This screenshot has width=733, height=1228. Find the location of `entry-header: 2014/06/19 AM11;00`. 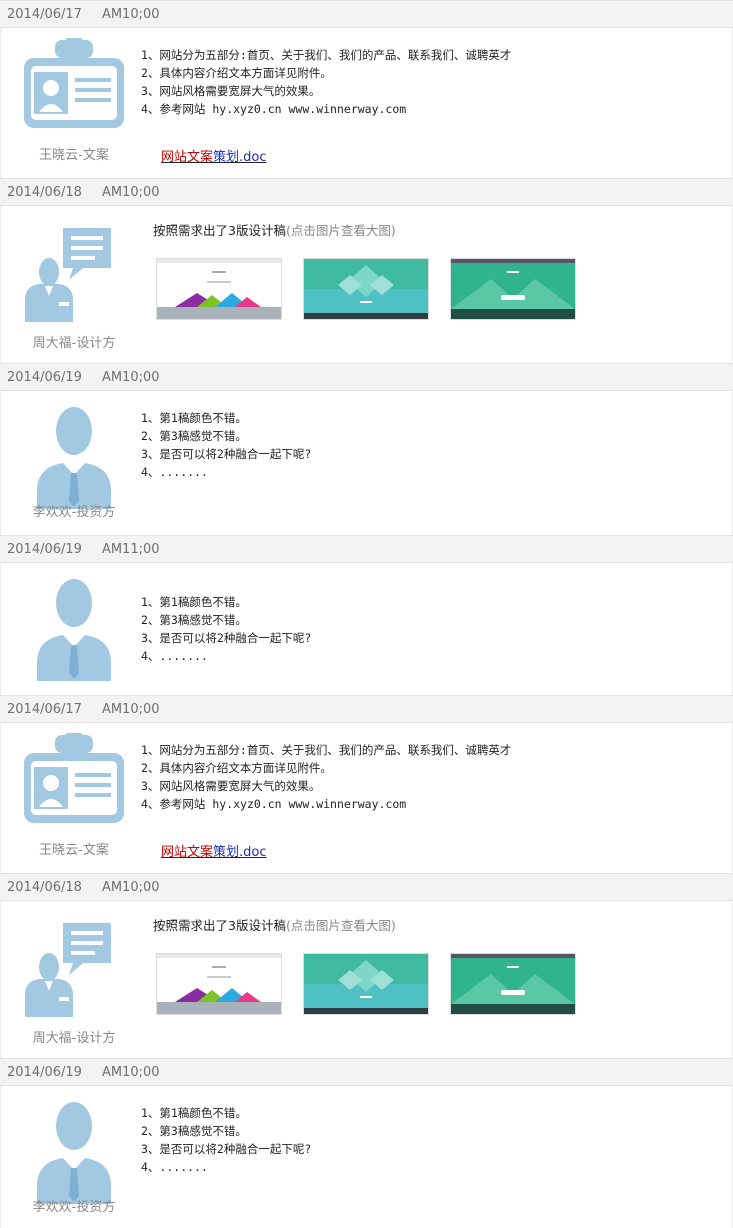

entry-header: 2014/06/19 AM11;00 is located at coordinates (366, 549).